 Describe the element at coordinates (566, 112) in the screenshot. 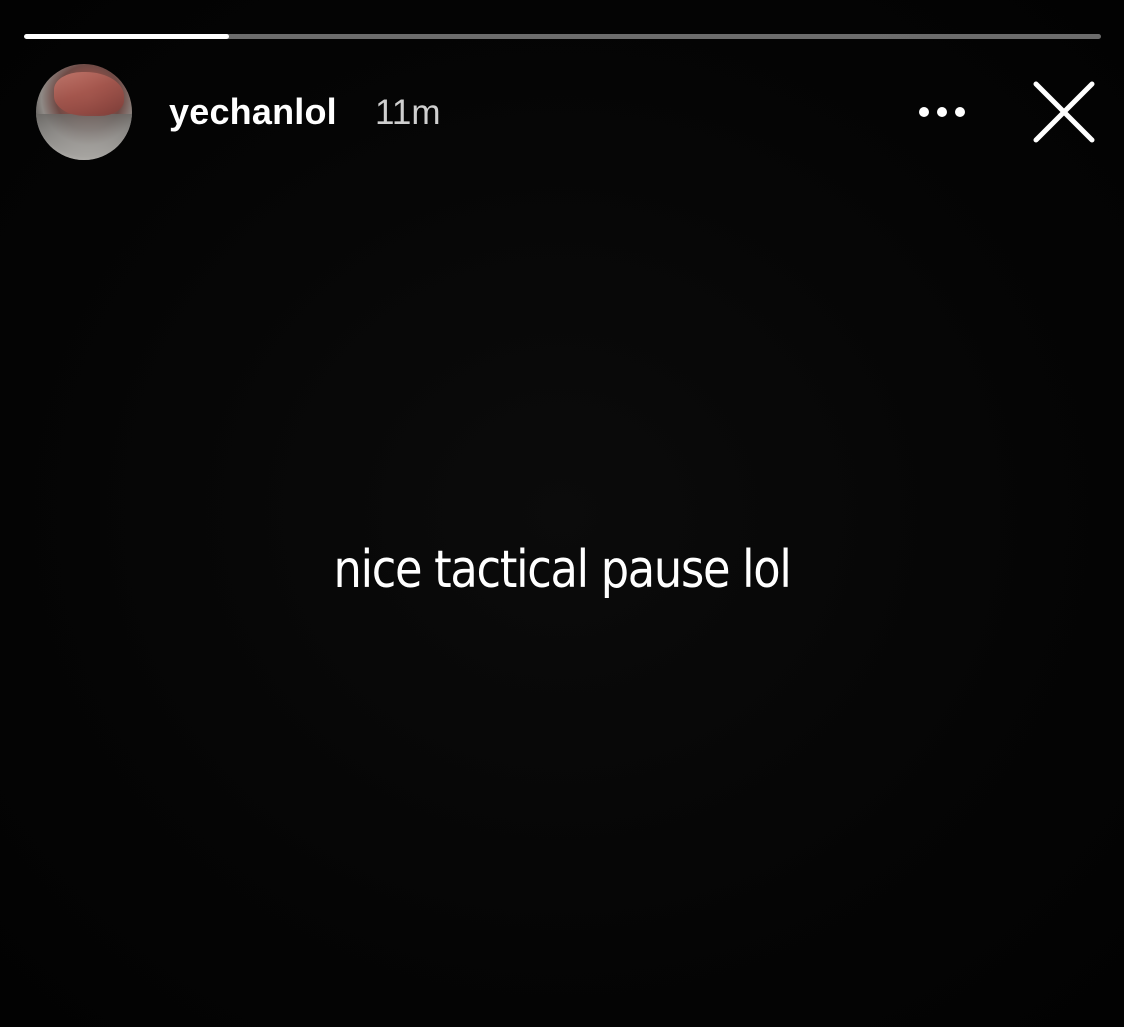

I see `story-header: yechanlol 11m` at that location.